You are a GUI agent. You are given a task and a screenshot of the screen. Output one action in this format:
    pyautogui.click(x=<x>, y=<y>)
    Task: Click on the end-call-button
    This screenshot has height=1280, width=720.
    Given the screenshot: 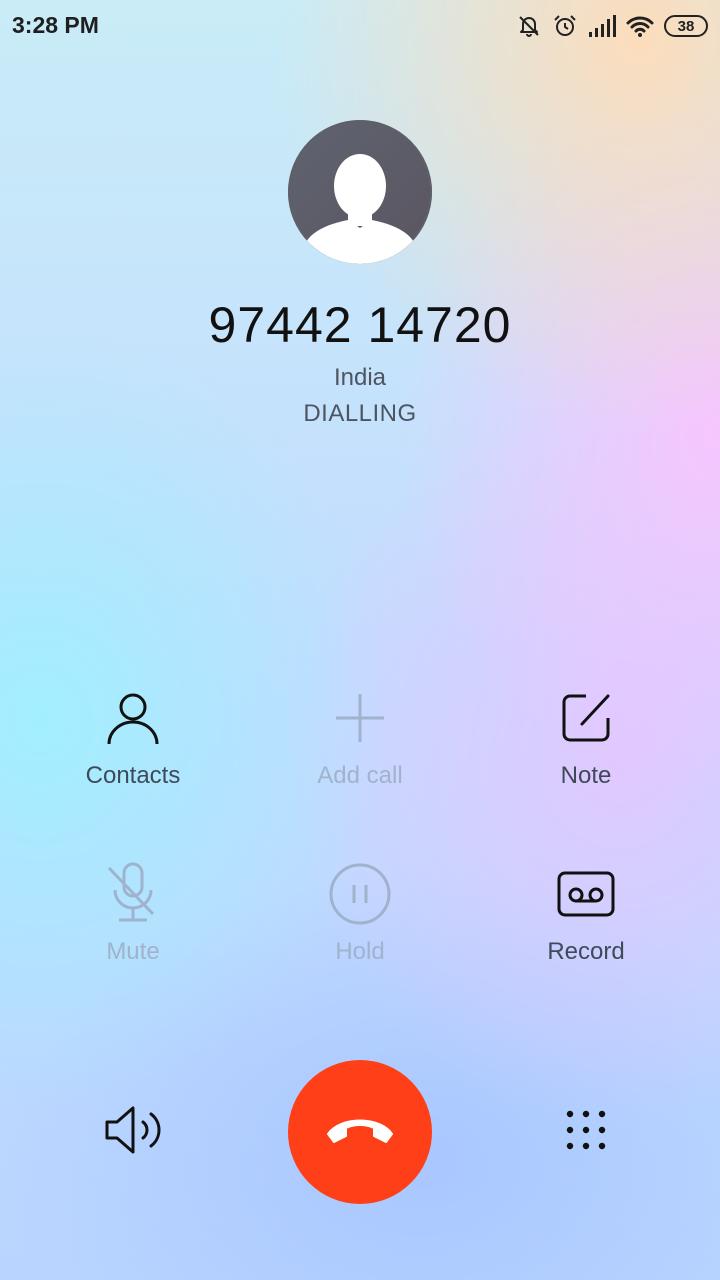 What is the action you would take?
    pyautogui.click(x=360, y=1132)
    